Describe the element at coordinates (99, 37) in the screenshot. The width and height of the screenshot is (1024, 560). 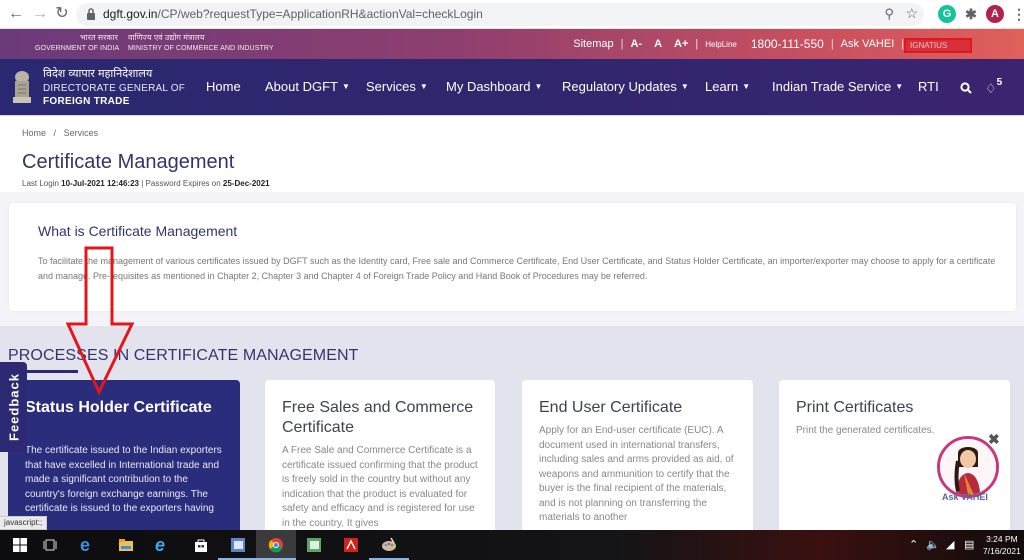
I see `gov-hindi: भारत सरकार` at that location.